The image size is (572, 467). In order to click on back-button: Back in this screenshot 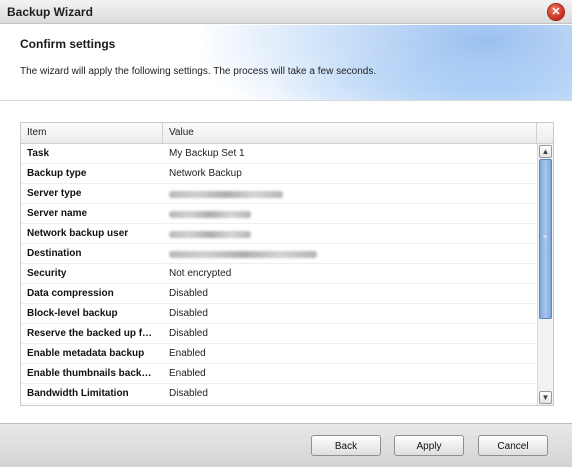, I will do `click(346, 445)`.